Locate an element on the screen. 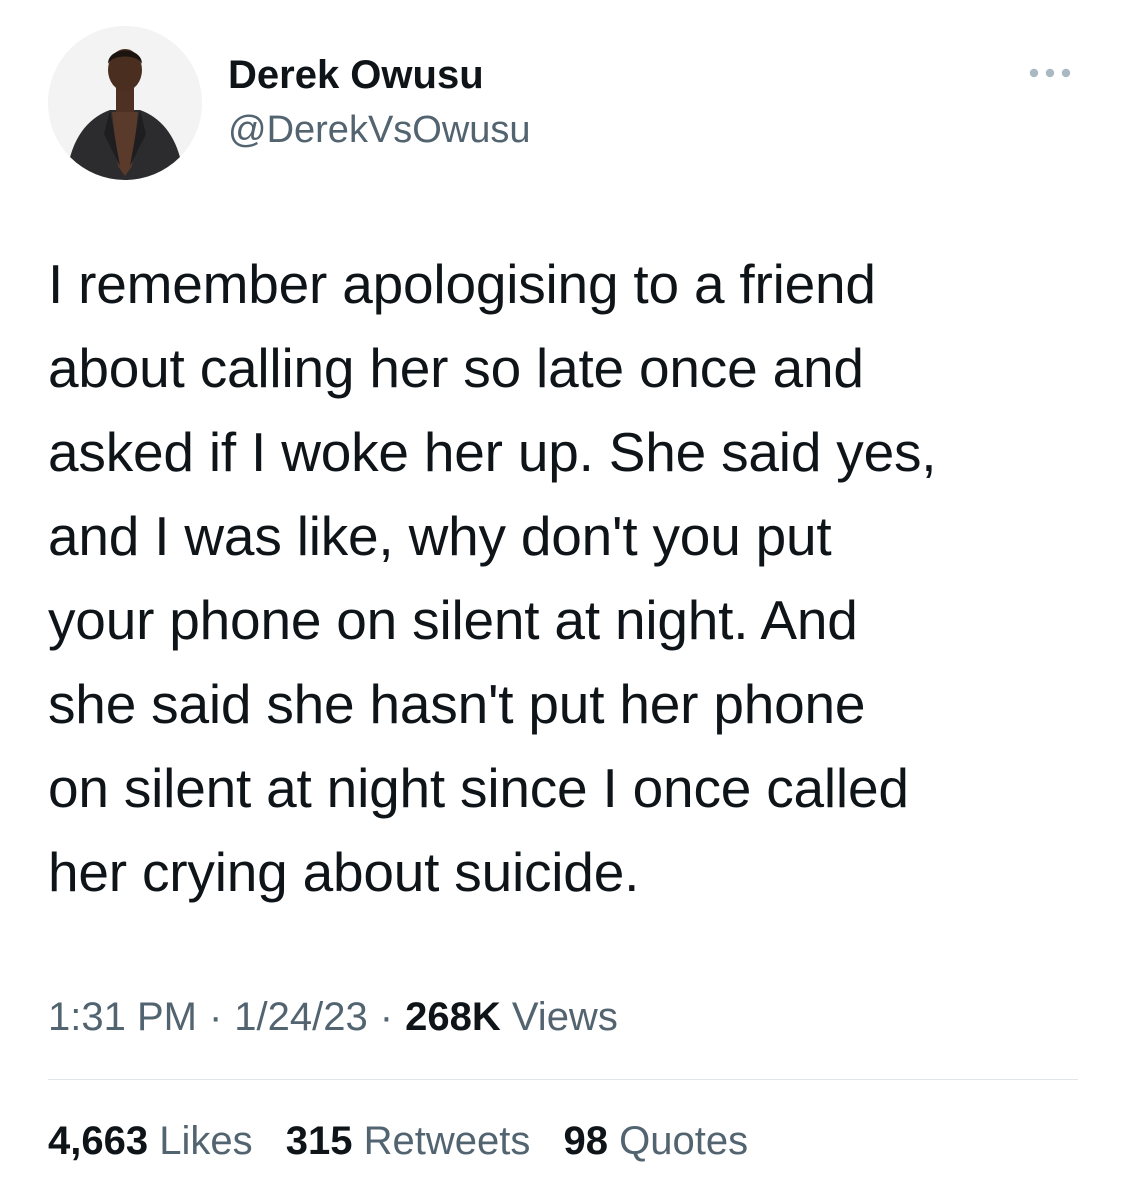  engagement-stats: 4,663 Likes 315 Retweets 98 Quotes is located at coordinates (409, 1141).